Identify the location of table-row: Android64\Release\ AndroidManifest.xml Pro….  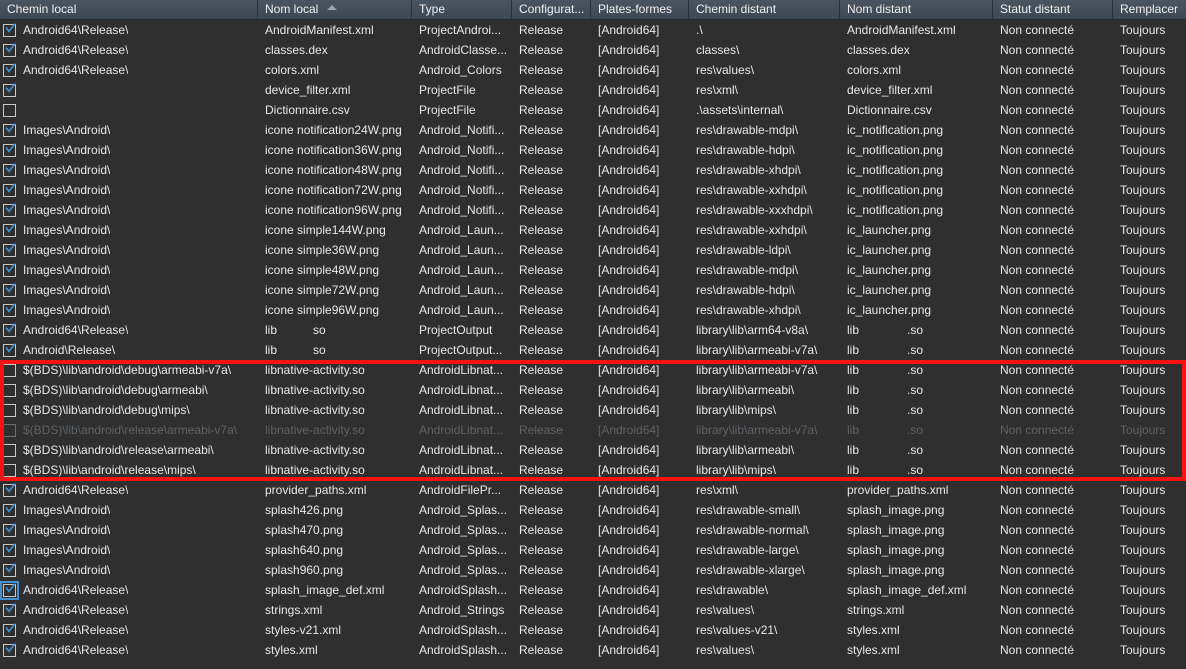
(593, 30).